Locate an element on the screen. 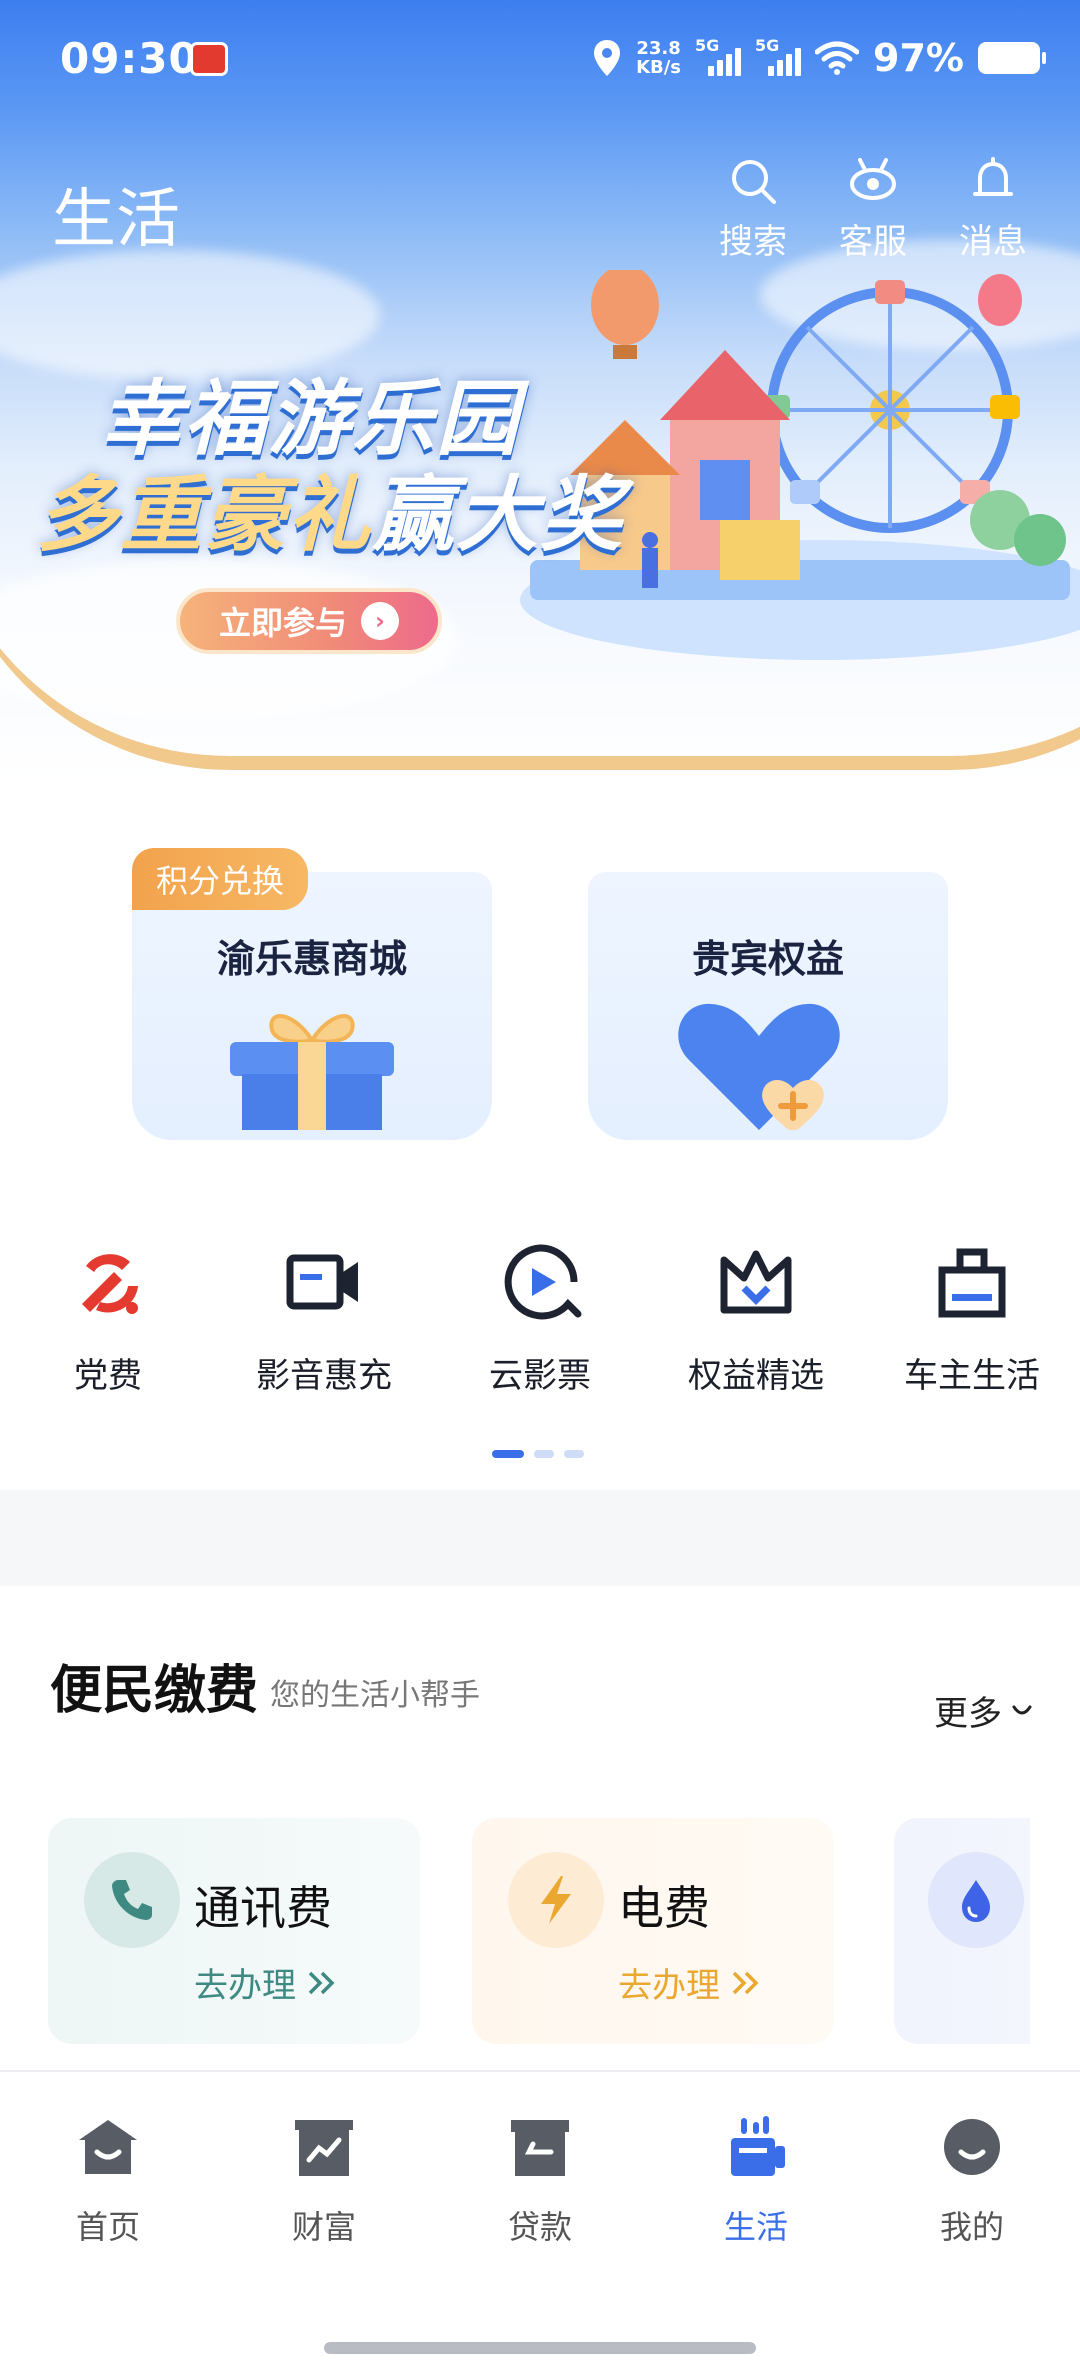 This screenshot has width=1080, height=2376. search-icon is located at coordinates (754, 182).